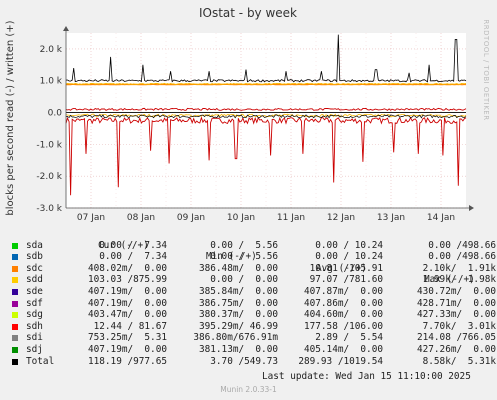  What do you see at coordinates (34, 338) in the screenshot?
I see `legend-name: sdi` at bounding box center [34, 338].